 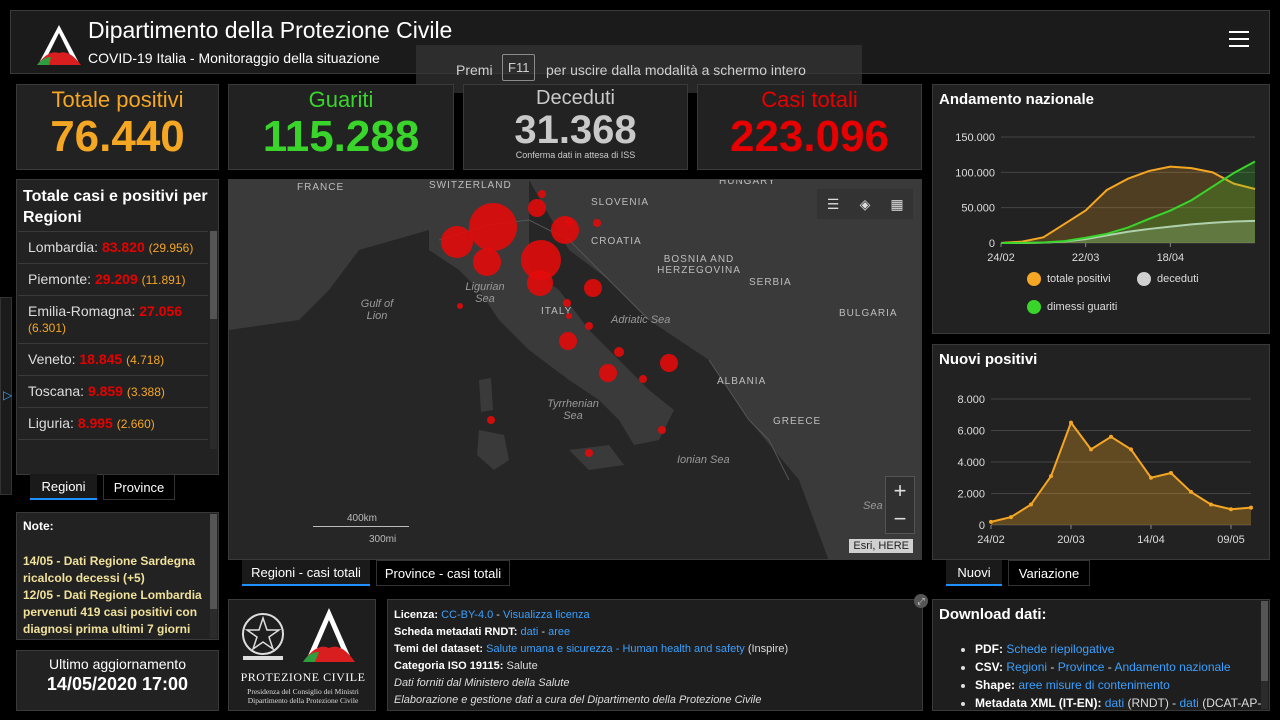 I want to click on legend-dimessi-guariti: dimessi guariti, so click(x=1072, y=307).